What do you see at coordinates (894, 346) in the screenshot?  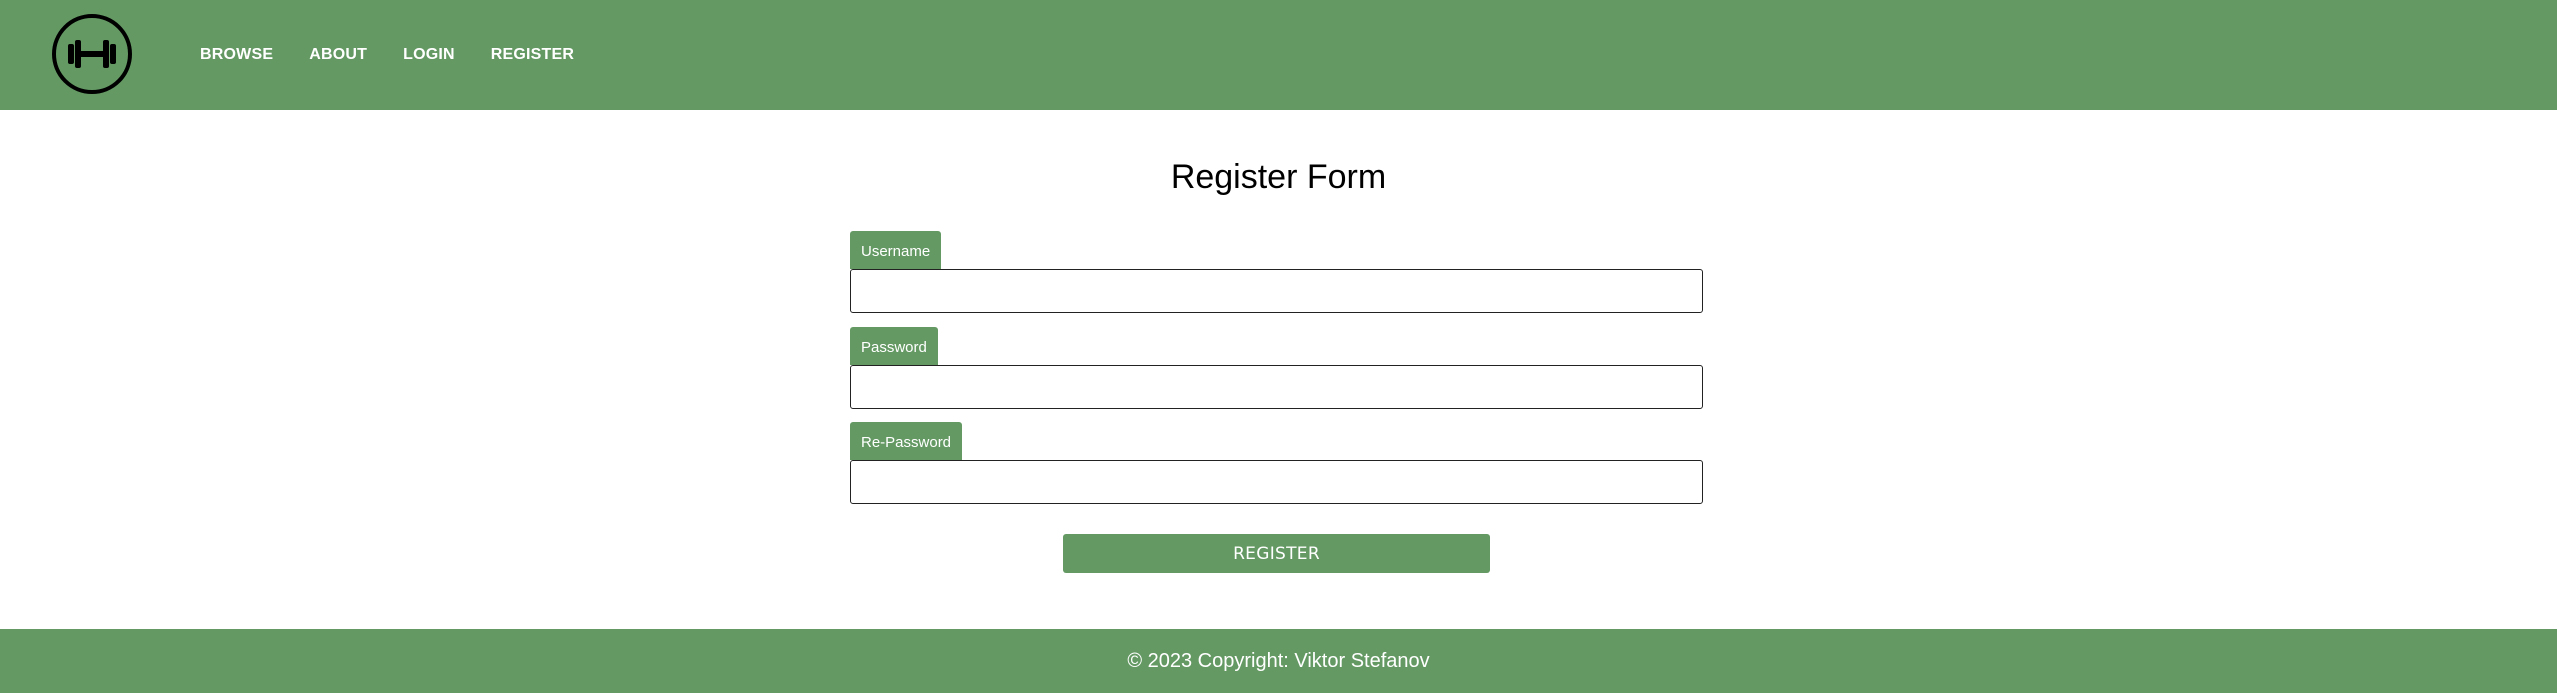 I see `password-label: Password` at bounding box center [894, 346].